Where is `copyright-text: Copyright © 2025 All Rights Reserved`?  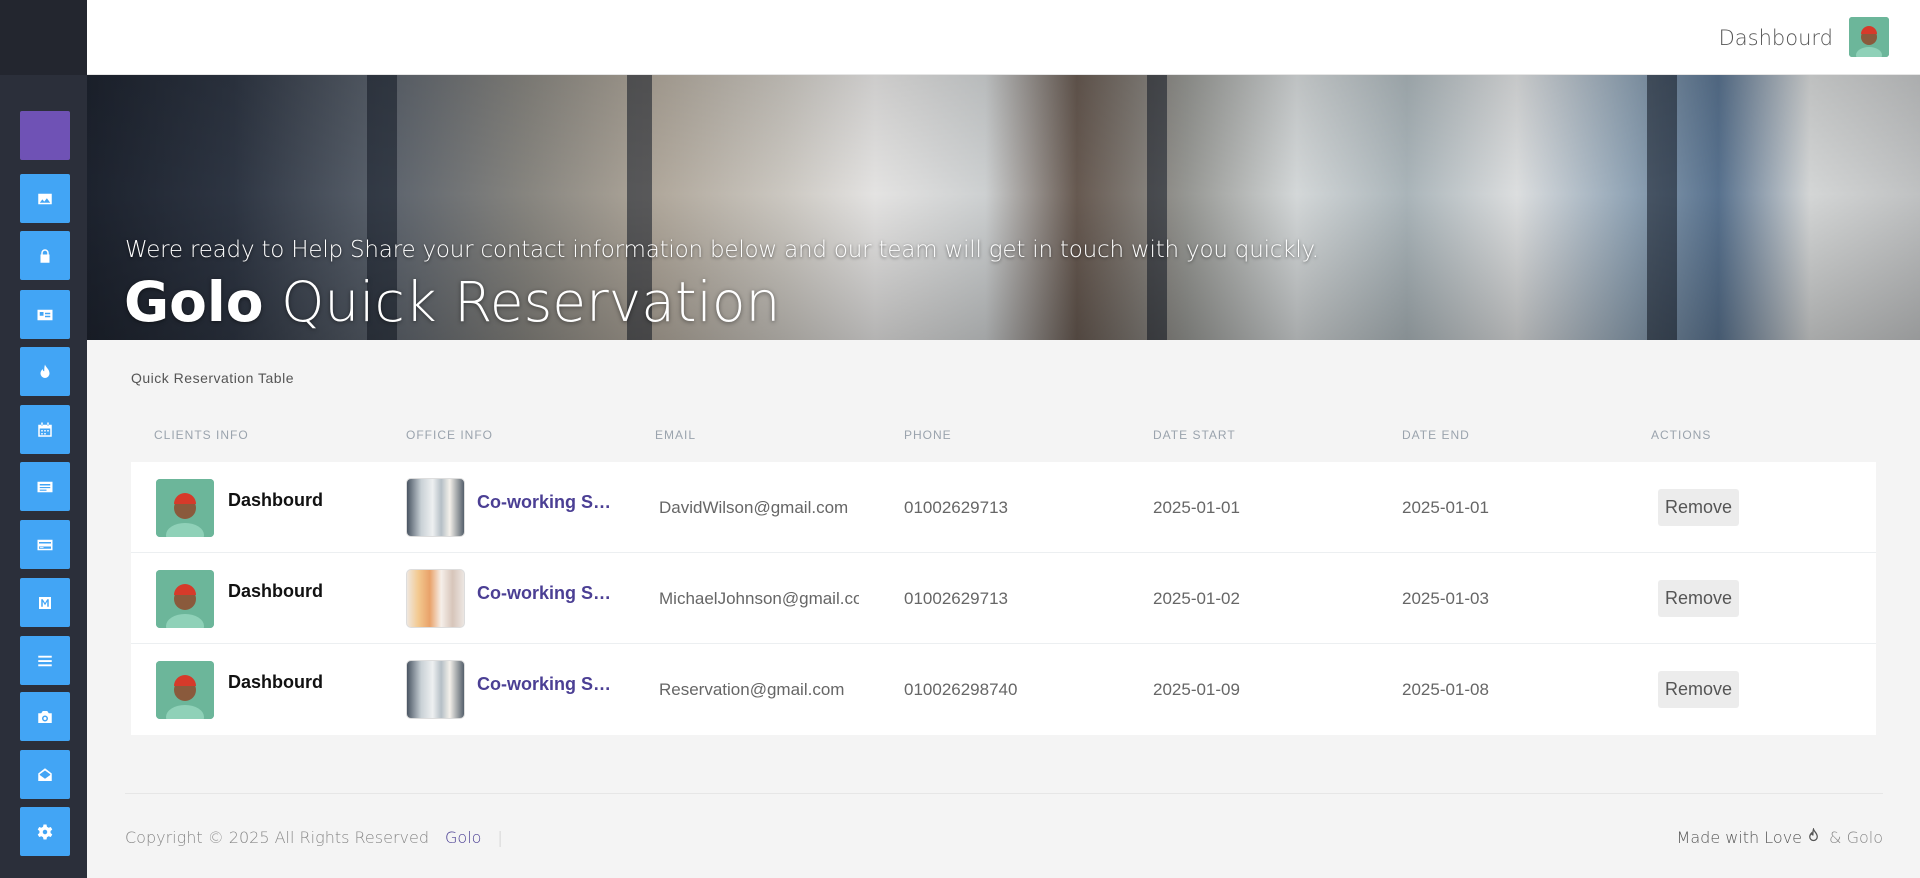
copyright-text: Copyright © 2025 All Rights Reserved is located at coordinates (277, 837).